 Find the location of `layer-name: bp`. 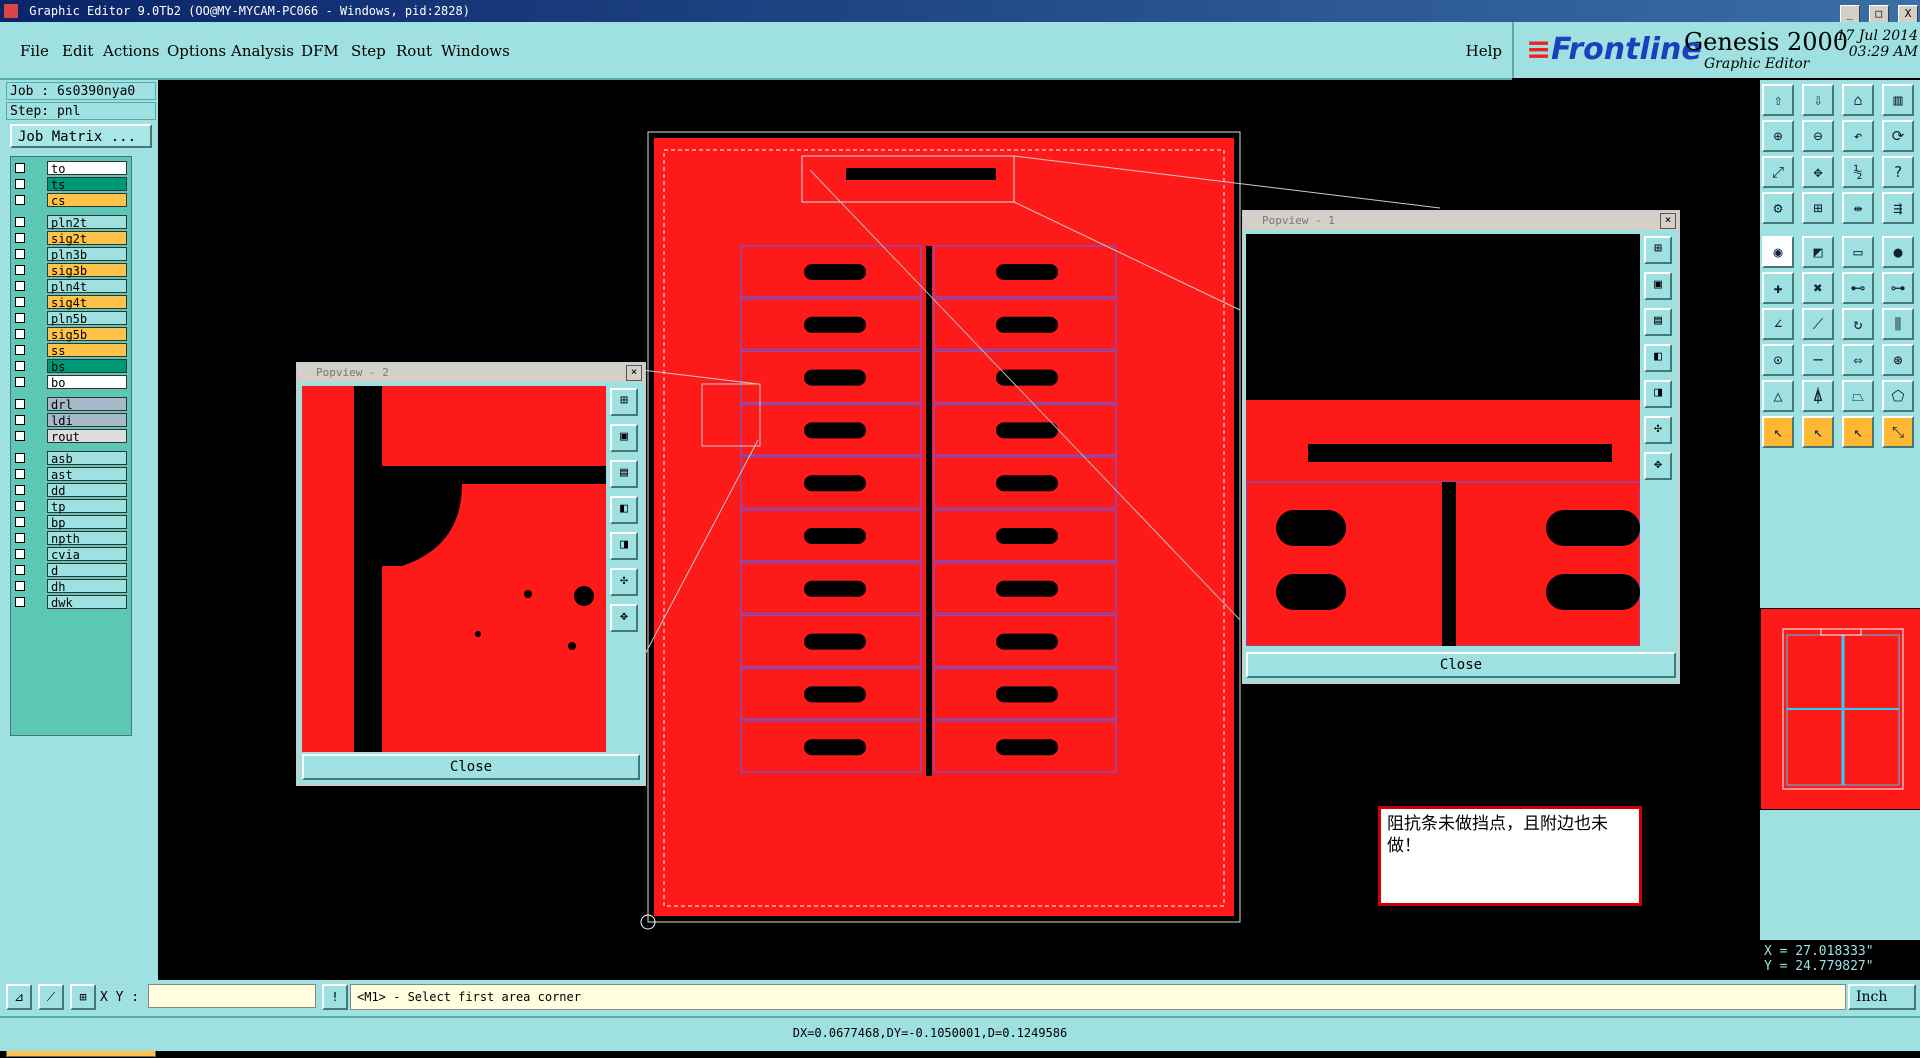

layer-name: bp is located at coordinates (87, 522).